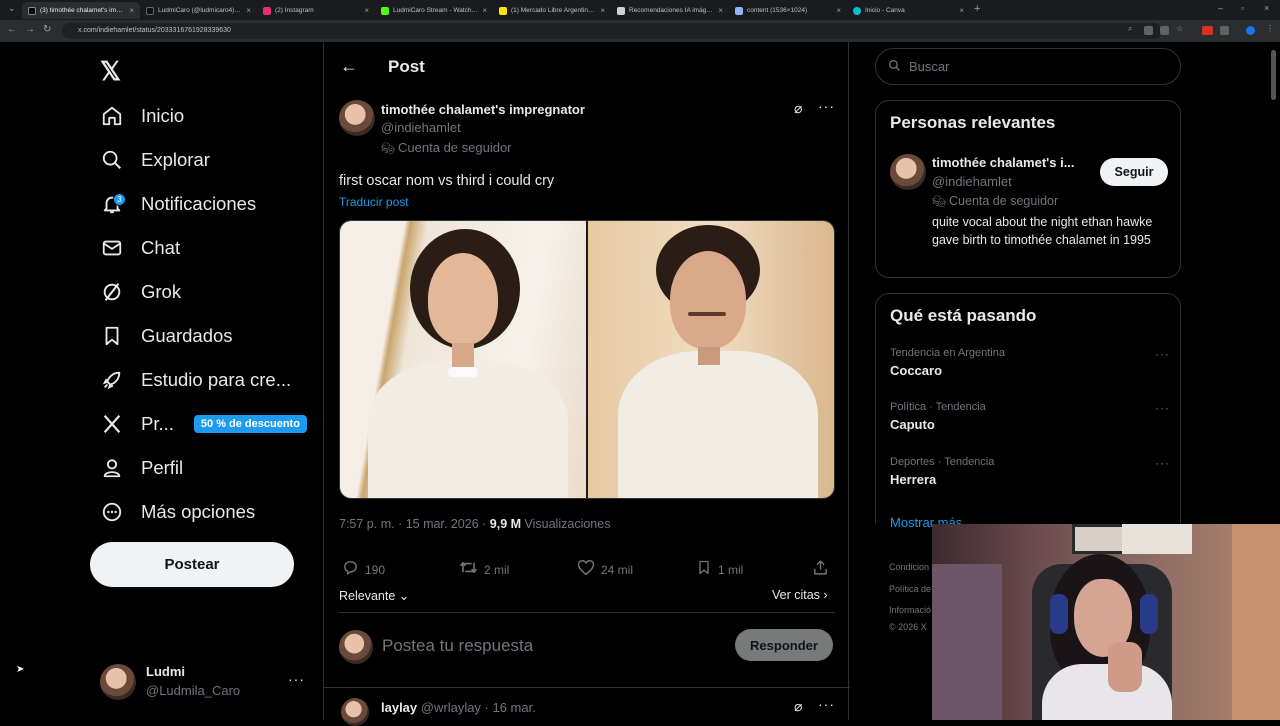 The image size is (1280, 726). I want to click on browser-tab: LudmiCaro Stream - Watch Live ×, so click(434, 10).